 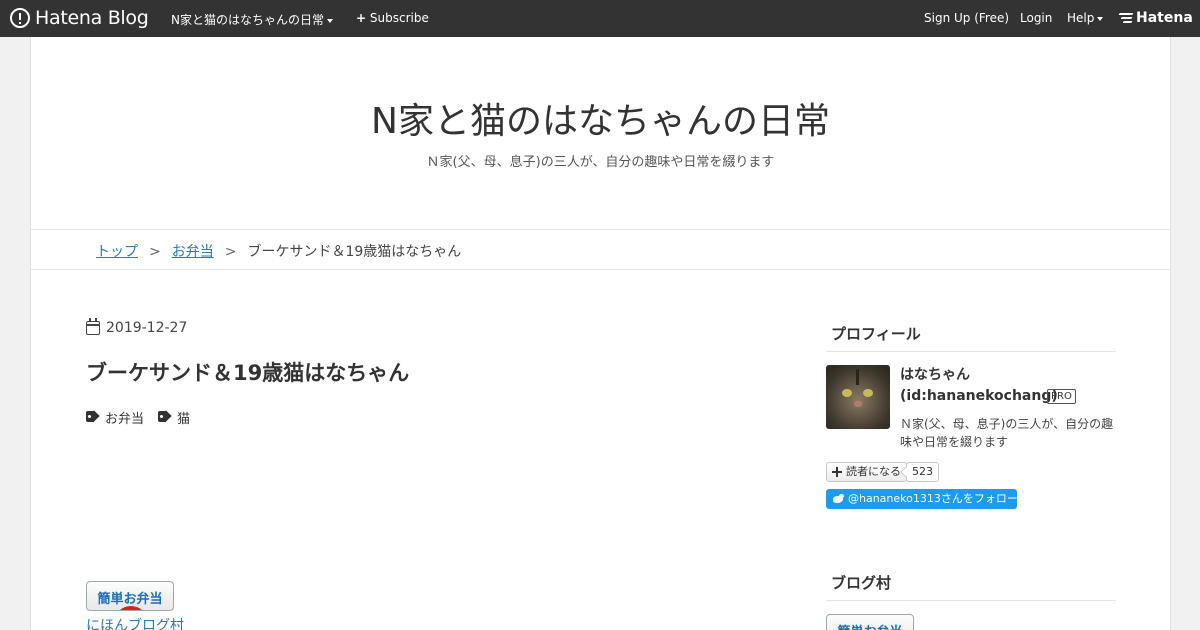 What do you see at coordinates (1061, 396) in the screenshot?
I see `pro-badge: PRO` at bounding box center [1061, 396].